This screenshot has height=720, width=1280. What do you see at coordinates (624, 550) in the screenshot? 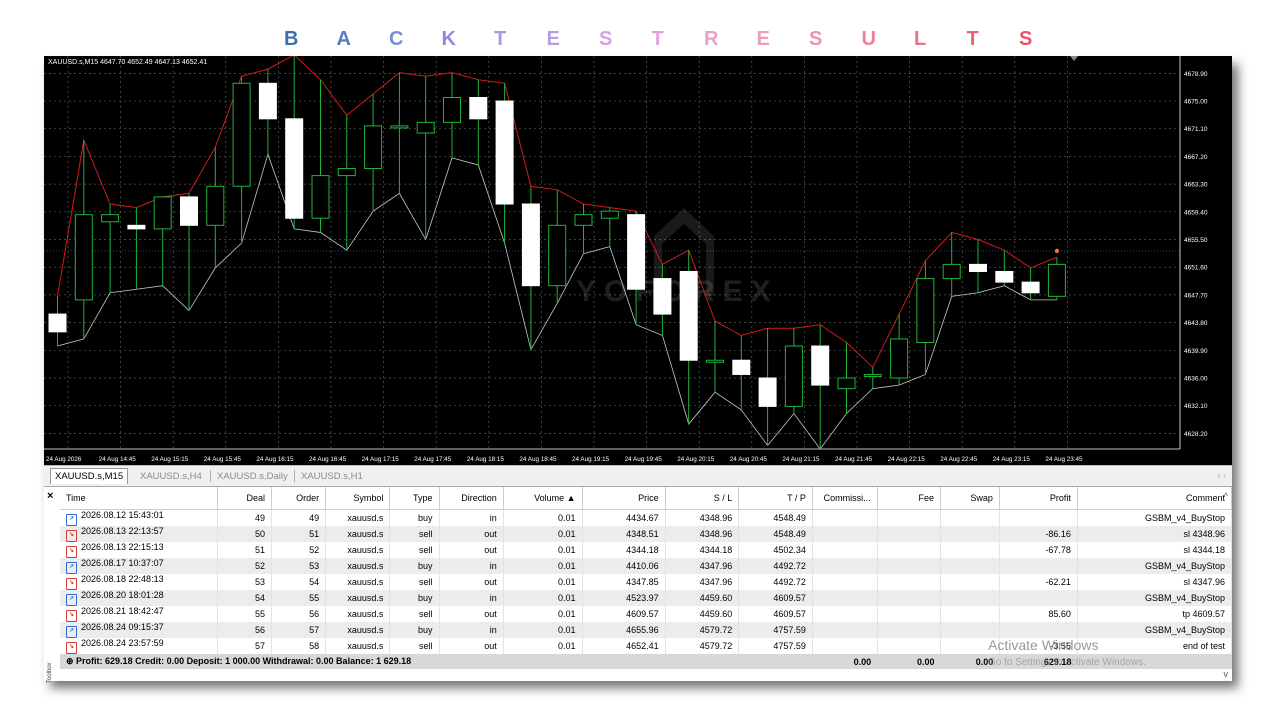
I see `price-cell: 4344.18` at bounding box center [624, 550].